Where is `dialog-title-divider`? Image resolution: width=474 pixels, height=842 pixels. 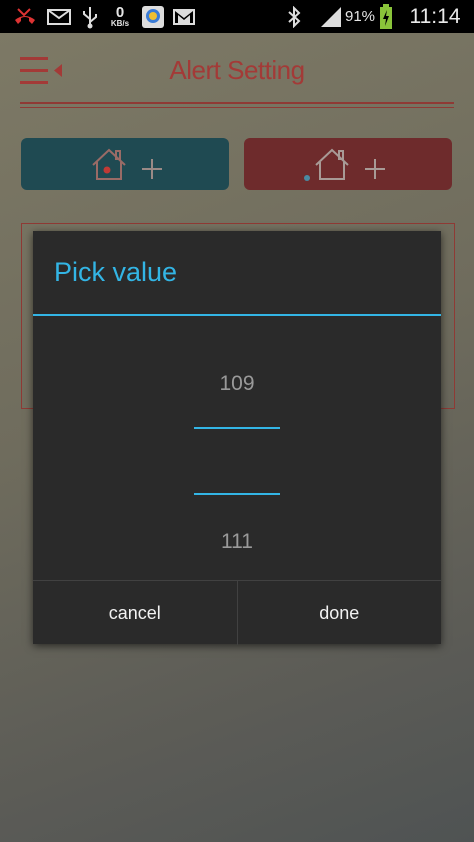
dialog-title-divider is located at coordinates (237, 315).